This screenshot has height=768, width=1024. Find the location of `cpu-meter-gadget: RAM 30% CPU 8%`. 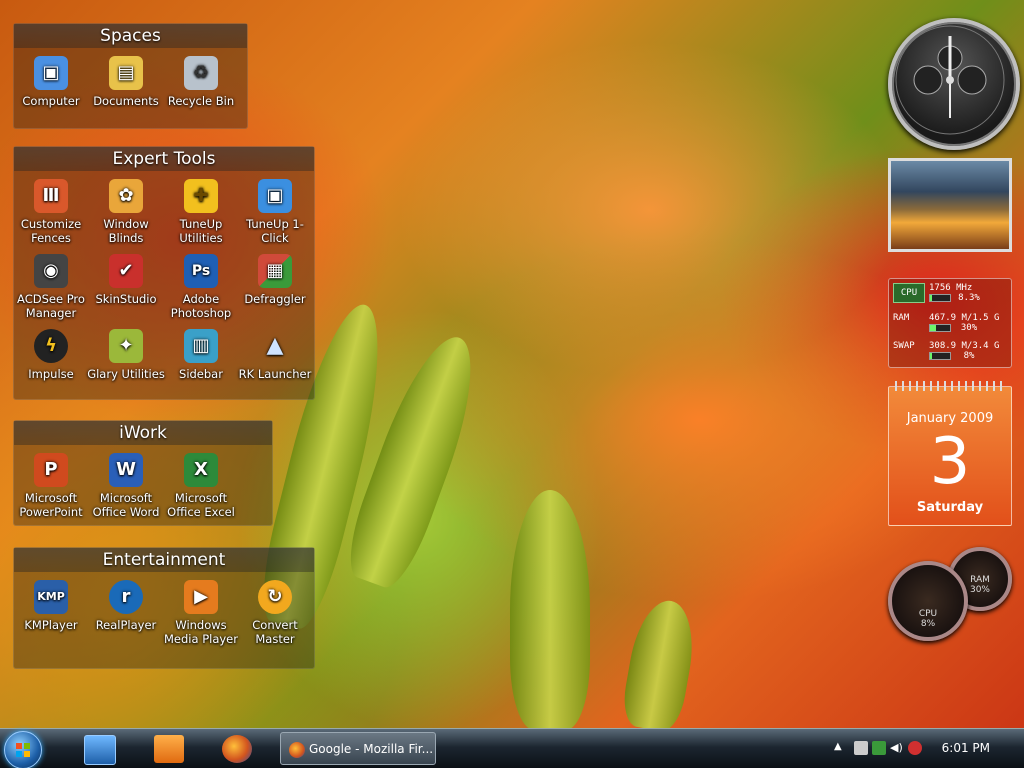

cpu-meter-gadget: RAM 30% CPU 8% is located at coordinates (953, 595).